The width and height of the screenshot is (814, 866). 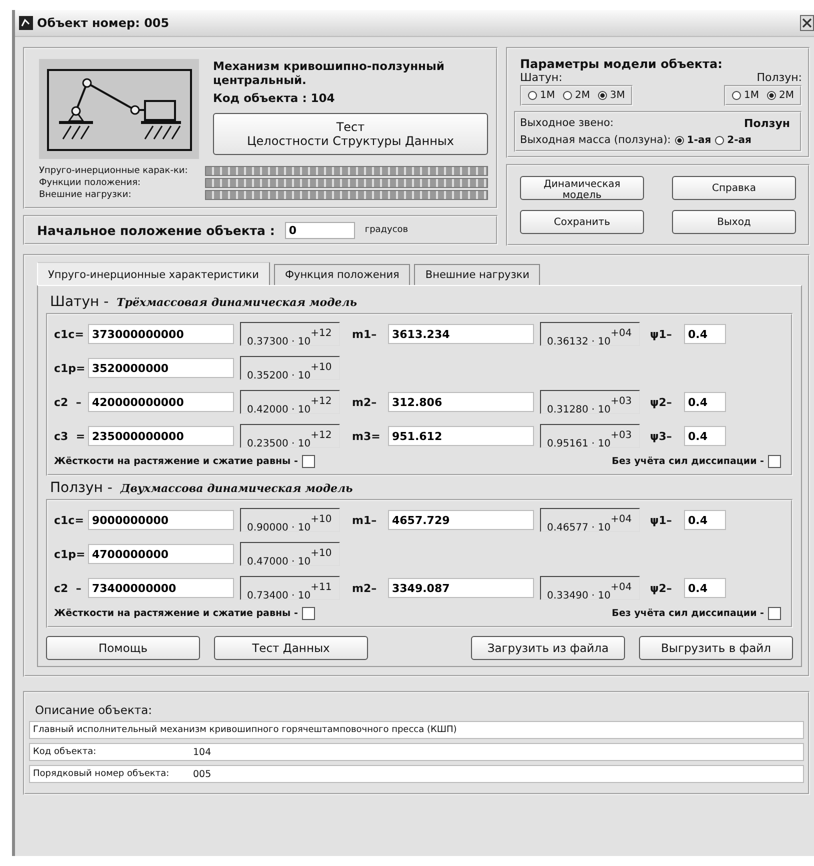 What do you see at coordinates (342, 274) in the screenshot?
I see `tab: Функция положения` at bounding box center [342, 274].